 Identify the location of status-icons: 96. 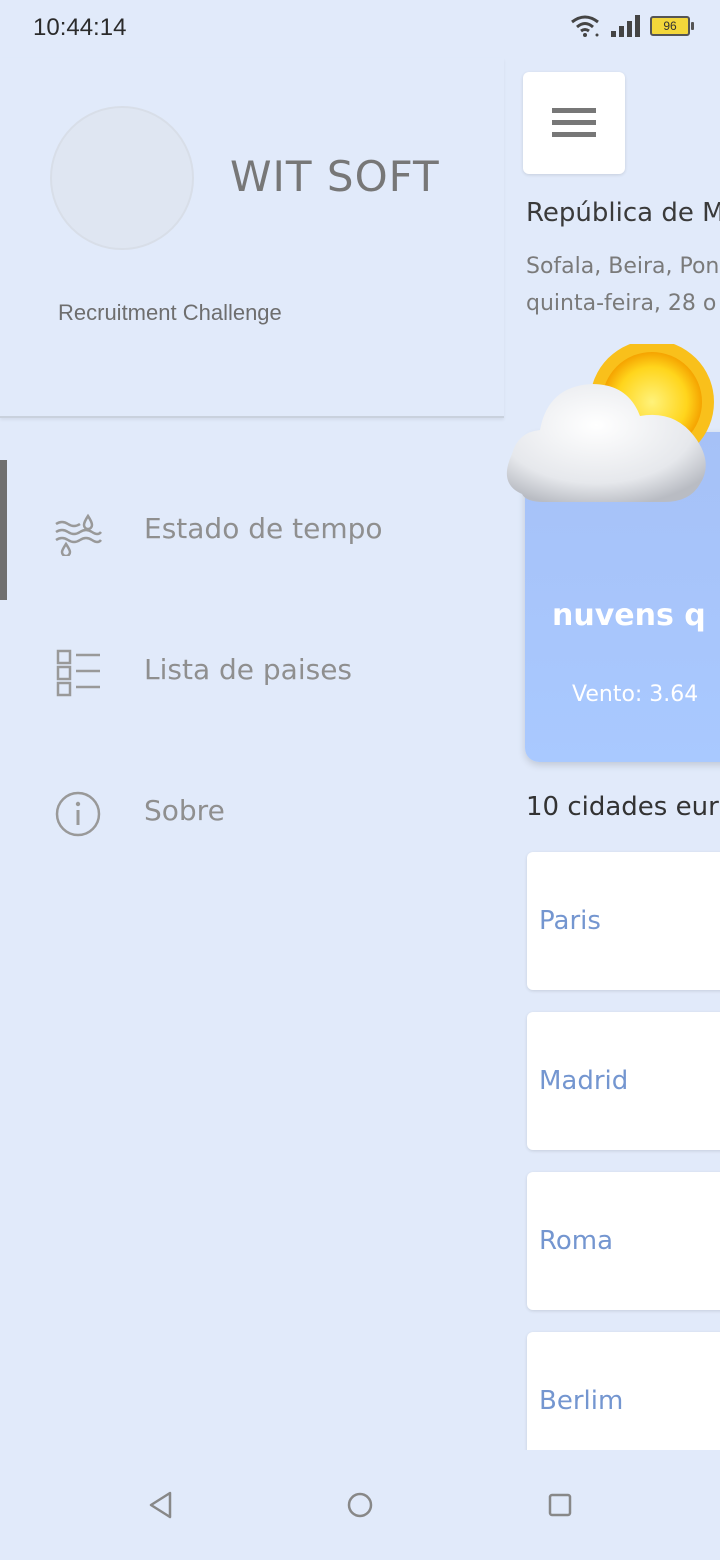
(632, 26).